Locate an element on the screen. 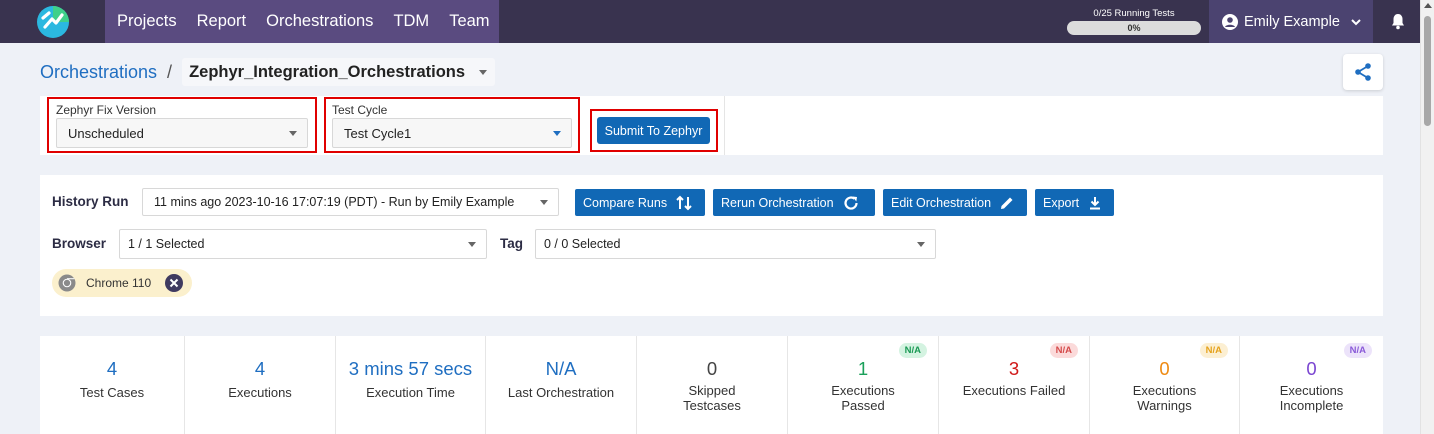 Image resolution: width=1434 pixels, height=434 pixels. running-tests-progress: 0% is located at coordinates (1134, 28).